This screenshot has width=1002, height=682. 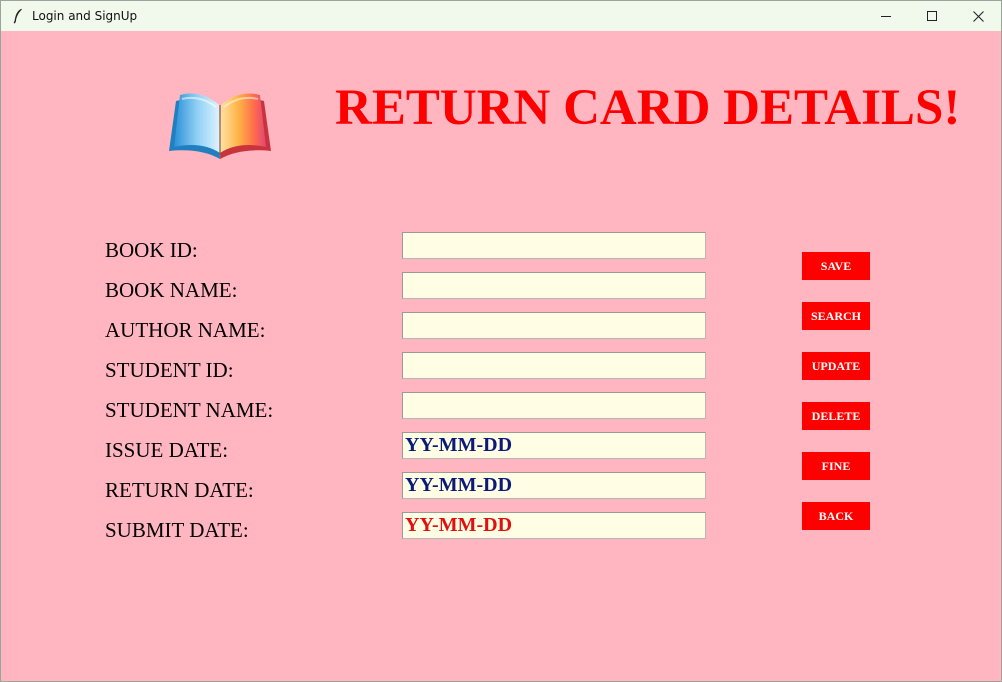 What do you see at coordinates (554, 325) in the screenshot?
I see `author-name-input` at bounding box center [554, 325].